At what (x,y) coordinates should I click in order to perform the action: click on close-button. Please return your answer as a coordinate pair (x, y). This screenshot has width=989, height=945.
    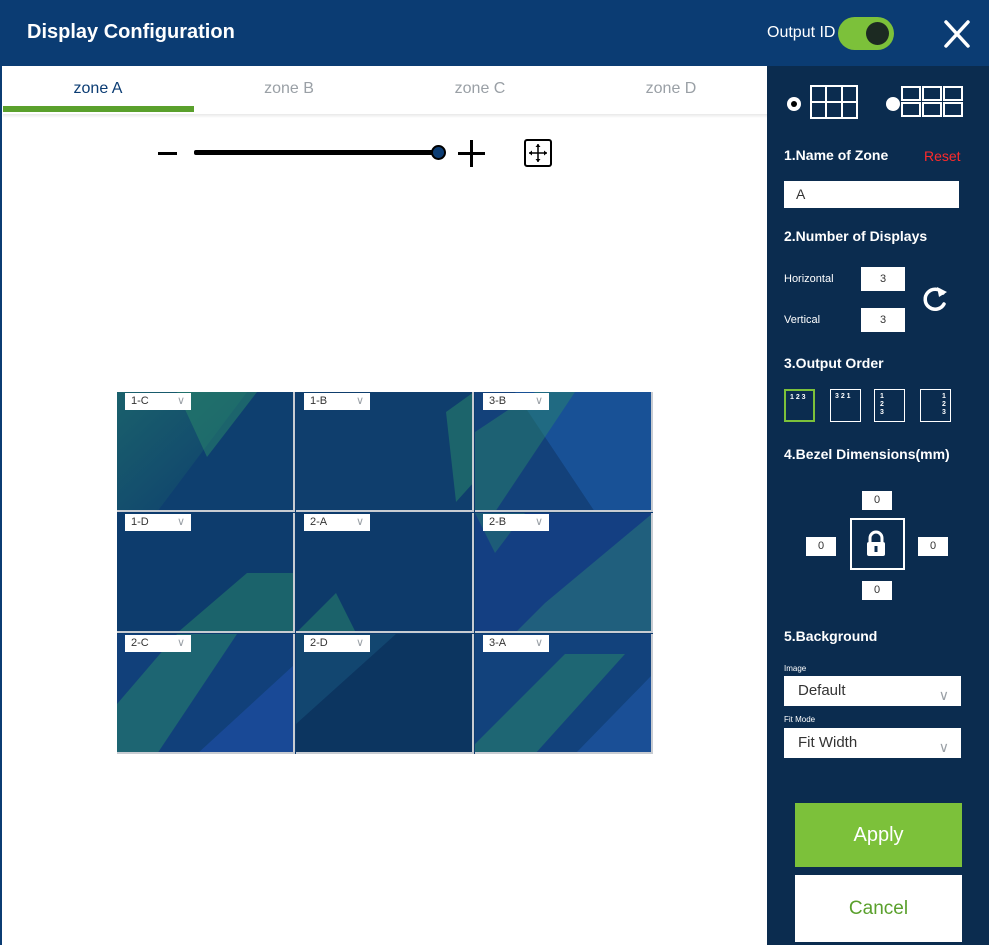
    Looking at the image, I should click on (956, 34).